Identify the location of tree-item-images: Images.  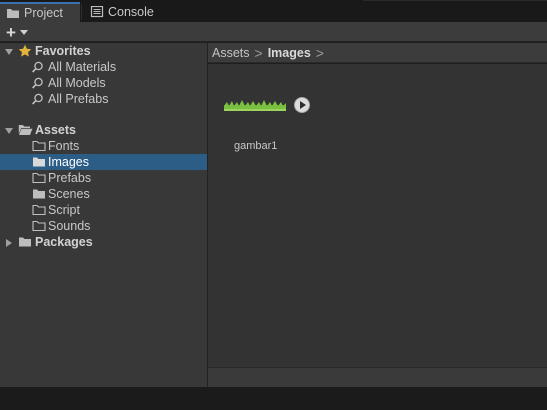
(103, 162).